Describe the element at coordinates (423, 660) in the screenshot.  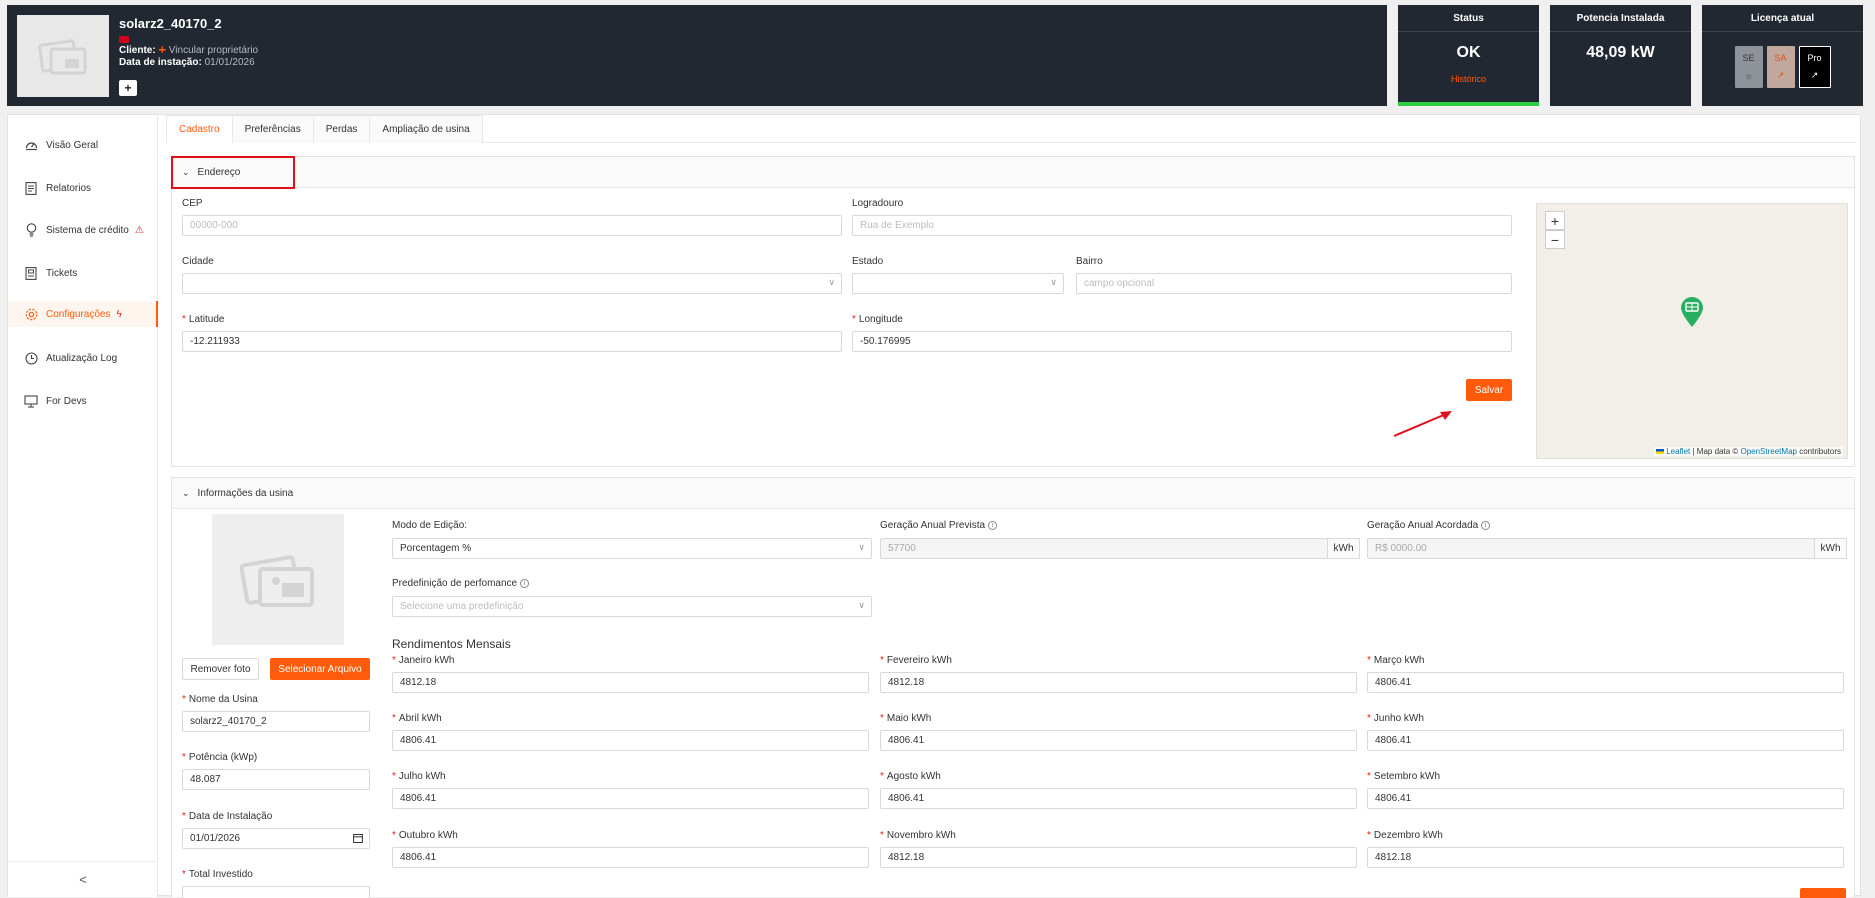
I see `month-label: * Janeiro kWh` at that location.